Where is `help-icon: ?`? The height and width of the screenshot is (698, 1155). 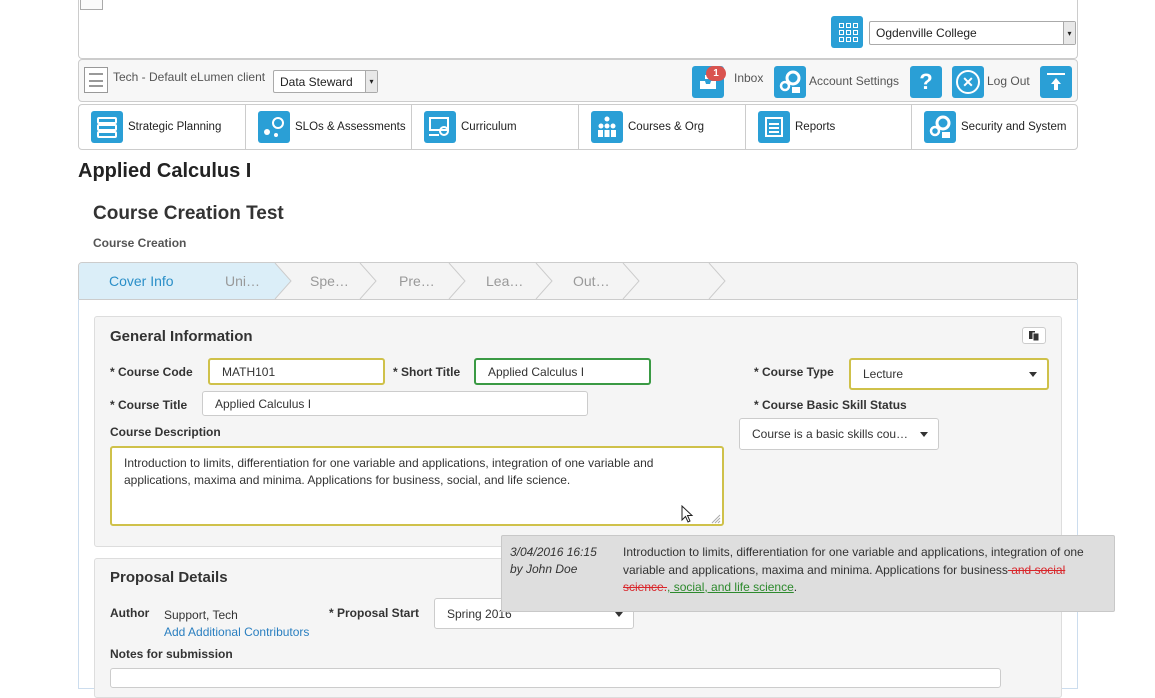 help-icon: ? is located at coordinates (926, 82).